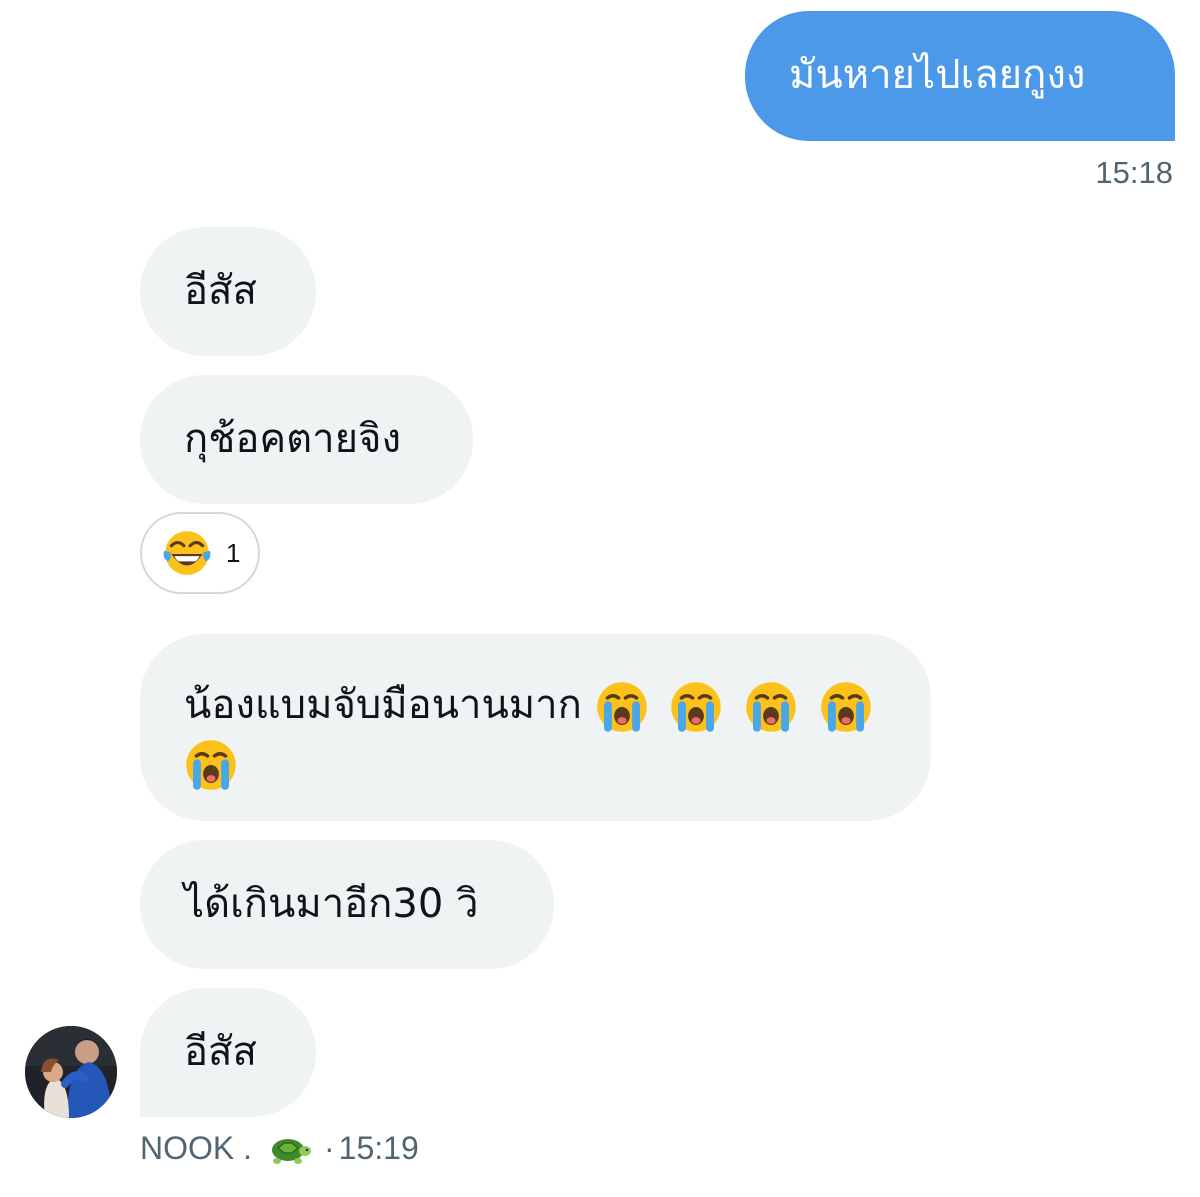 The image size is (1200, 1197). I want to click on reaction-badge: 1, so click(200, 553).